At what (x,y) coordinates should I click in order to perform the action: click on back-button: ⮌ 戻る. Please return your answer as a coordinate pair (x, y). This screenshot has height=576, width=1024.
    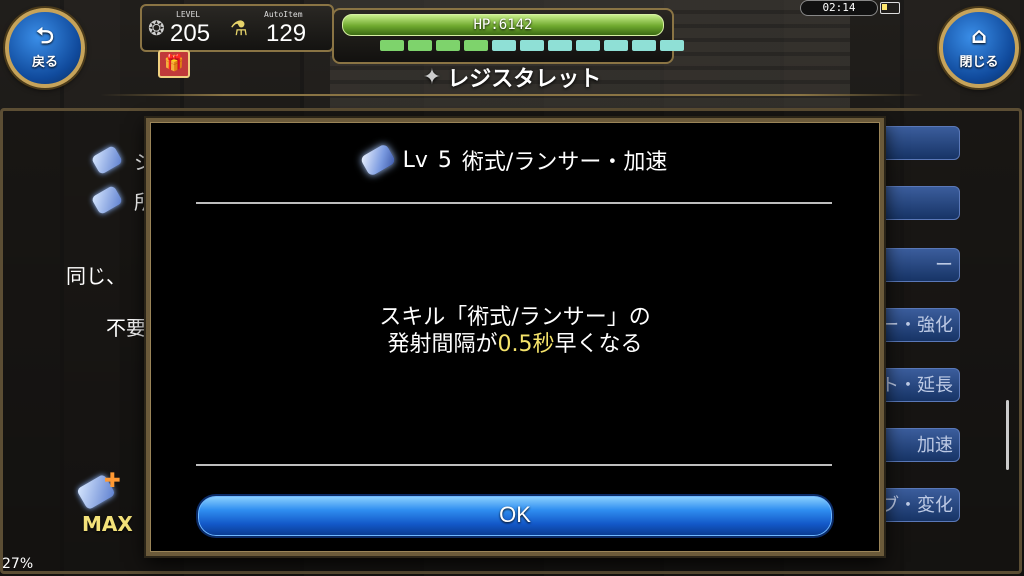
    Looking at the image, I should click on (45, 48).